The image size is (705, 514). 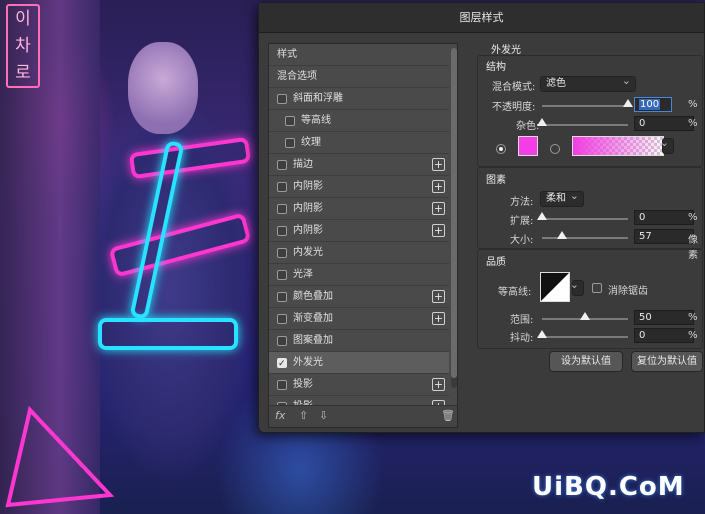 I want to click on solid-color-radio, so click(x=501, y=149).